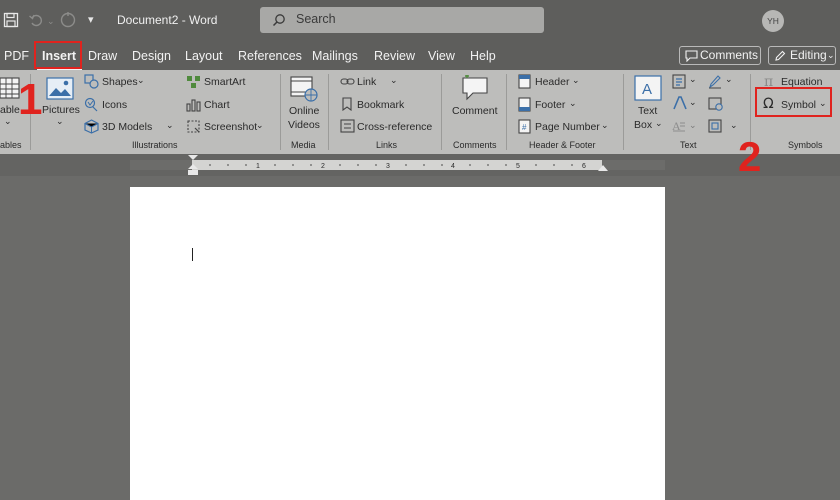  Describe the element at coordinates (91, 129) in the screenshot. I see `3d-models-icon` at that location.